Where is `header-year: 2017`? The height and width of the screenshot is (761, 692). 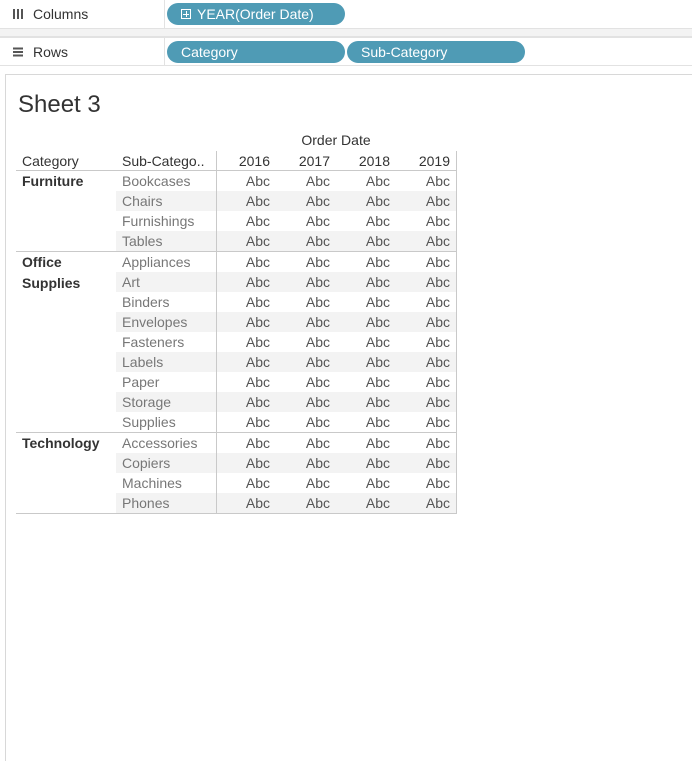
header-year: 2017 is located at coordinates (306, 161).